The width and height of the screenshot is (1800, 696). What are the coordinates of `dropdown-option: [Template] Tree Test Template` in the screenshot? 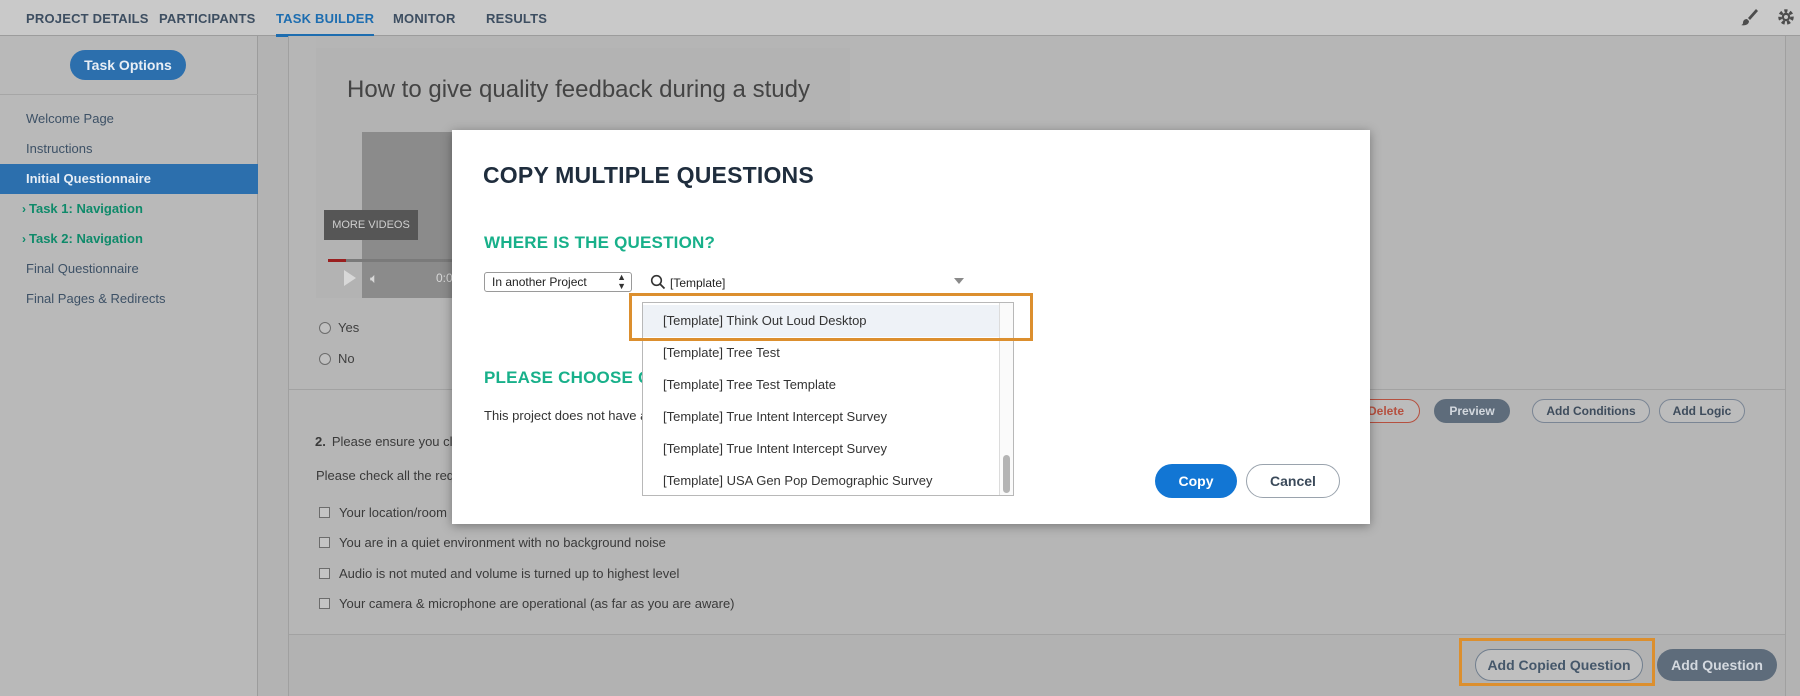 It's located at (821, 385).